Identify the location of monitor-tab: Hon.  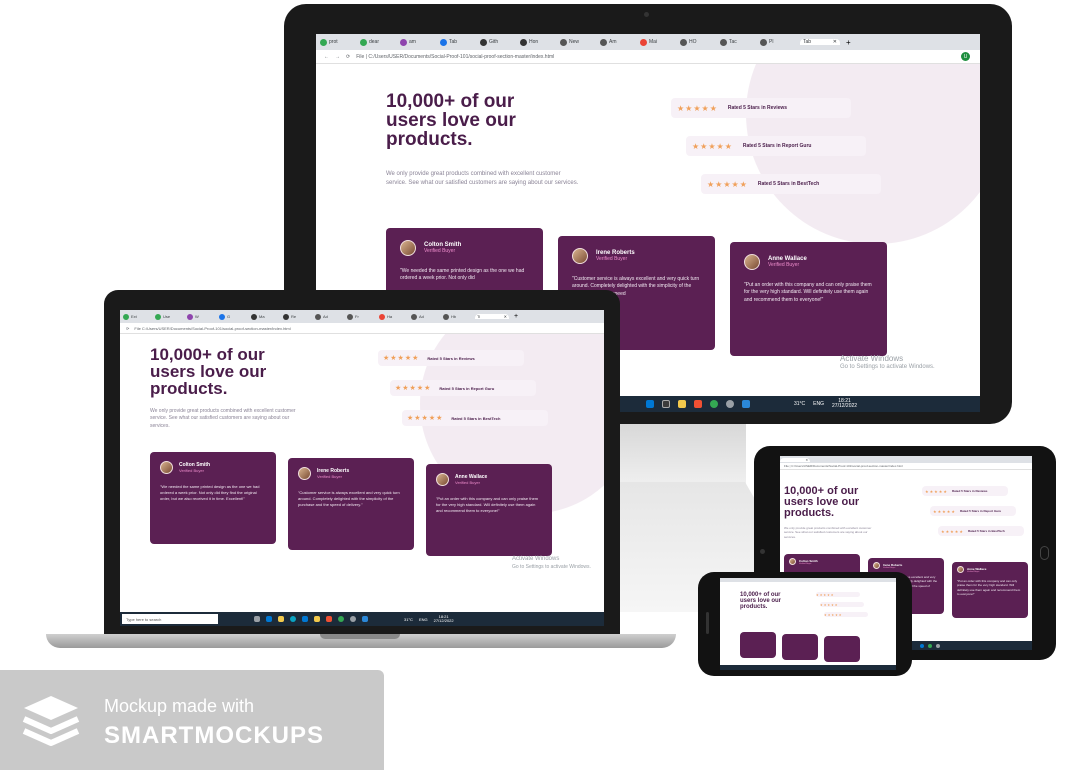
(539, 42).